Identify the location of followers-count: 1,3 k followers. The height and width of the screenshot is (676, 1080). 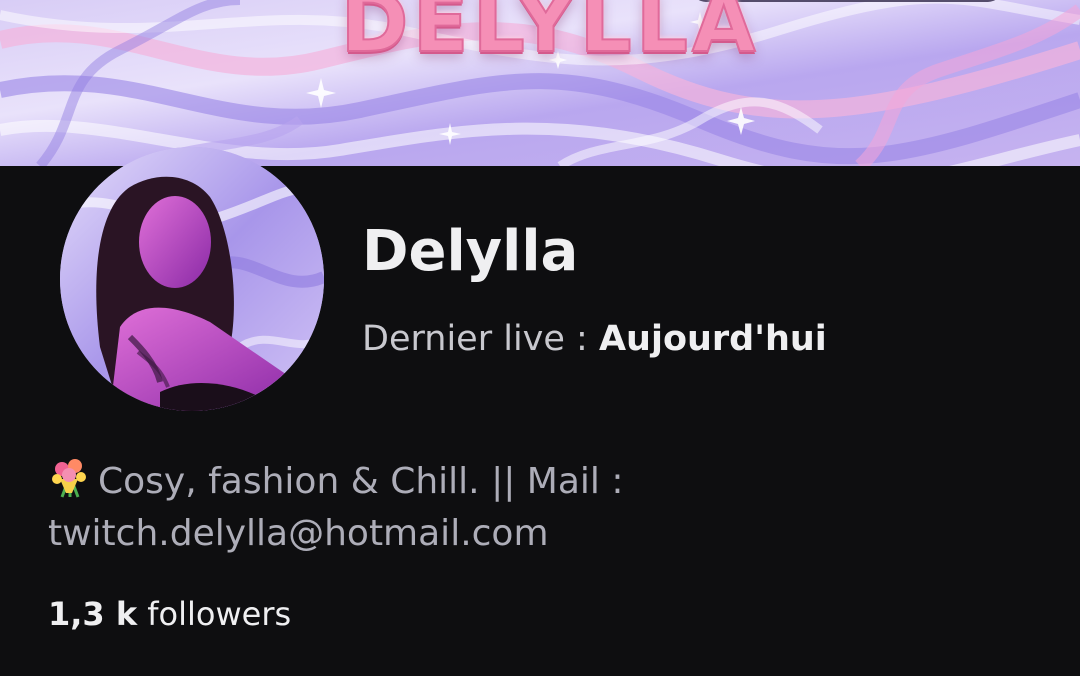
(169, 614).